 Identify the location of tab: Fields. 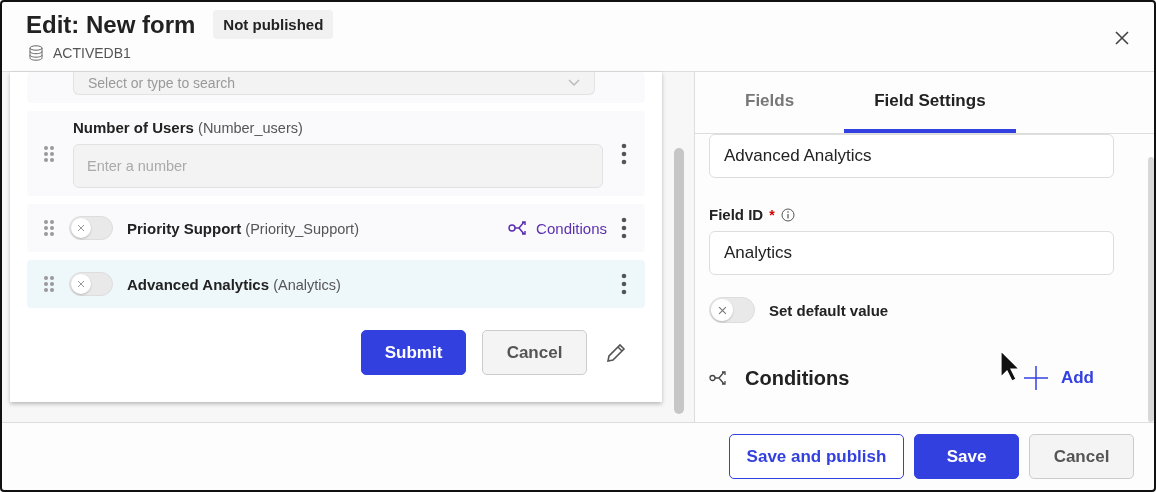
(785, 102).